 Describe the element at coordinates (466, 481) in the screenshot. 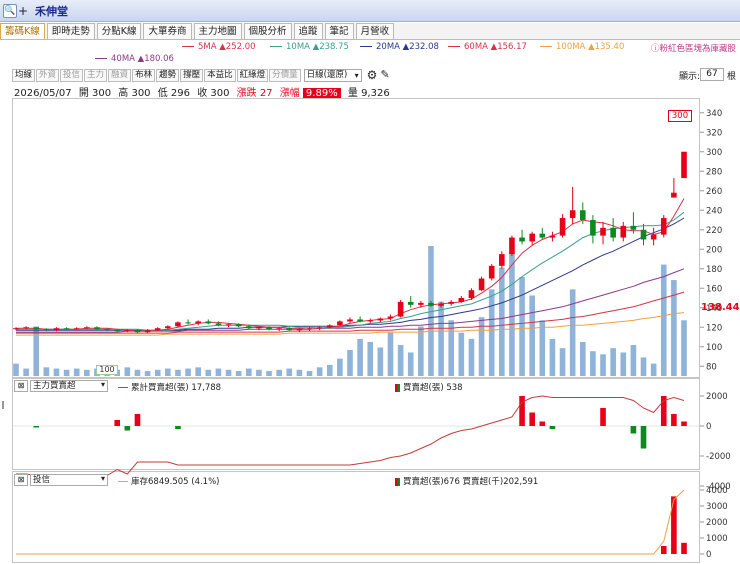

I see `sub2-legend-bar: 買賣超(張)676 買賣超(千)202,591` at that location.